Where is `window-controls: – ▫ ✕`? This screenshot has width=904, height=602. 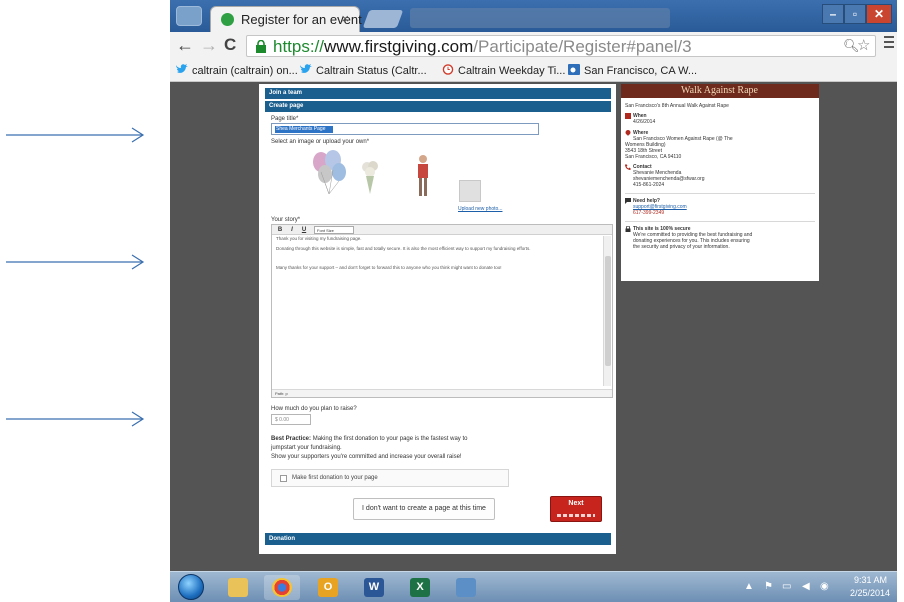 window-controls: – ▫ ✕ is located at coordinates (857, 14).